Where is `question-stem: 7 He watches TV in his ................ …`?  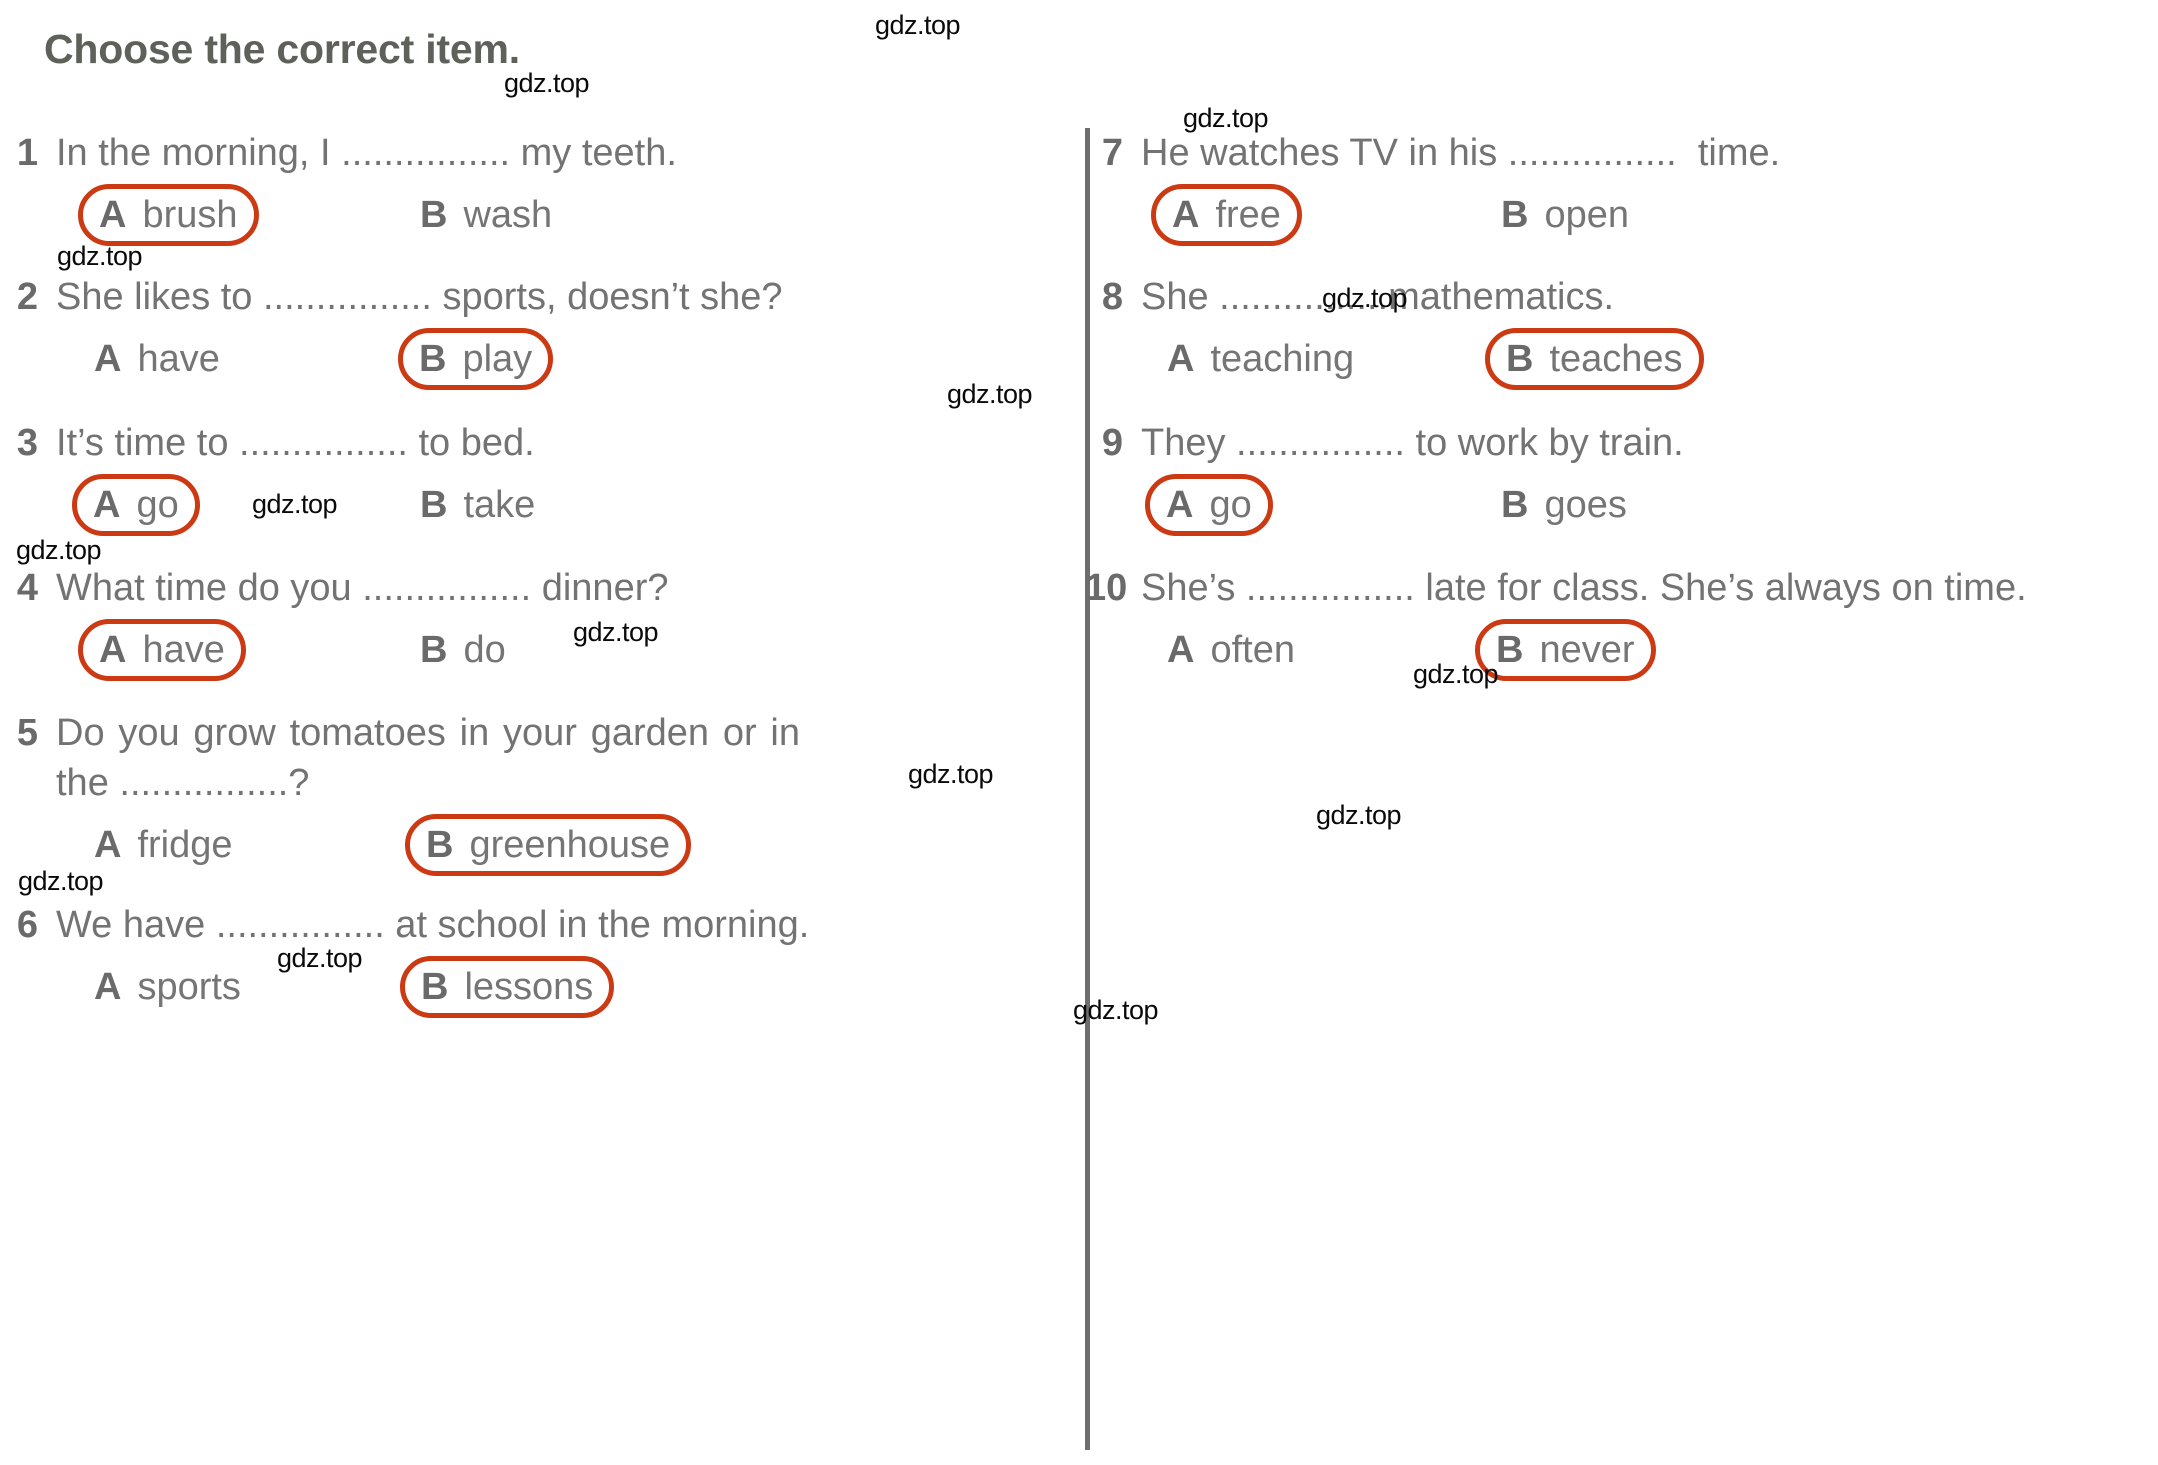 question-stem: 7 He watches TV in his ................ … is located at coordinates (1610, 153).